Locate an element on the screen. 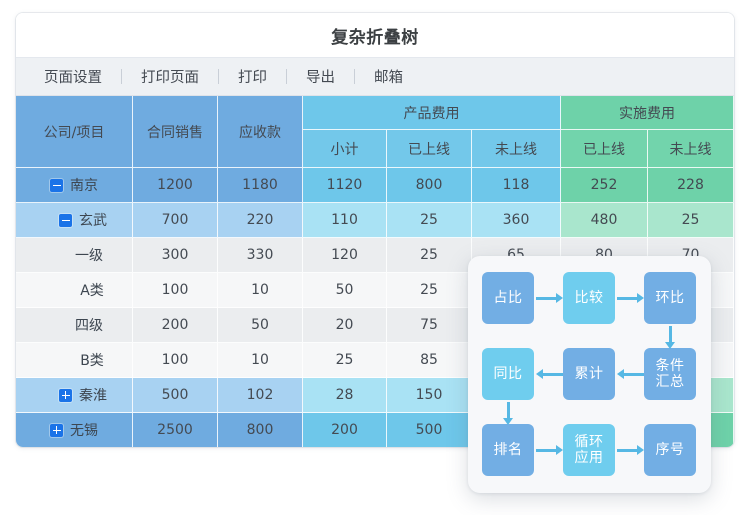 Image resolution: width=750 pixels, height=515 pixels. flow-node-huanbi: 环比 is located at coordinates (670, 298).